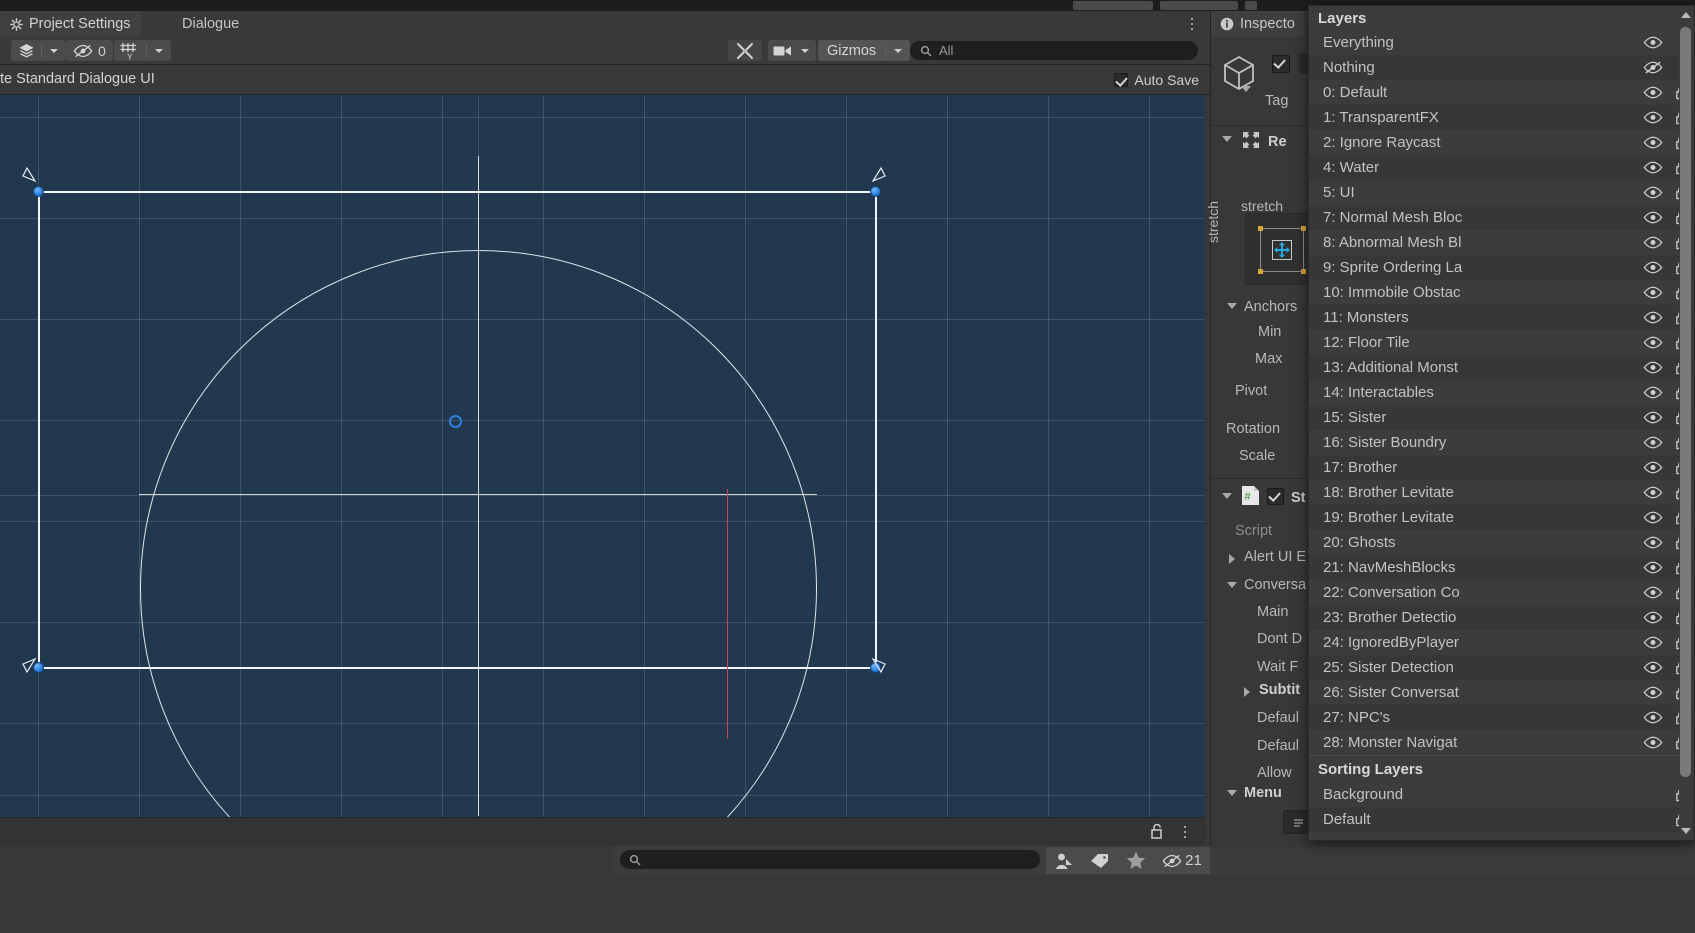 This screenshot has width=1695, height=933. What do you see at coordinates (1501, 517) in the screenshot?
I see `layer-row: 19: Brother Levitate` at bounding box center [1501, 517].